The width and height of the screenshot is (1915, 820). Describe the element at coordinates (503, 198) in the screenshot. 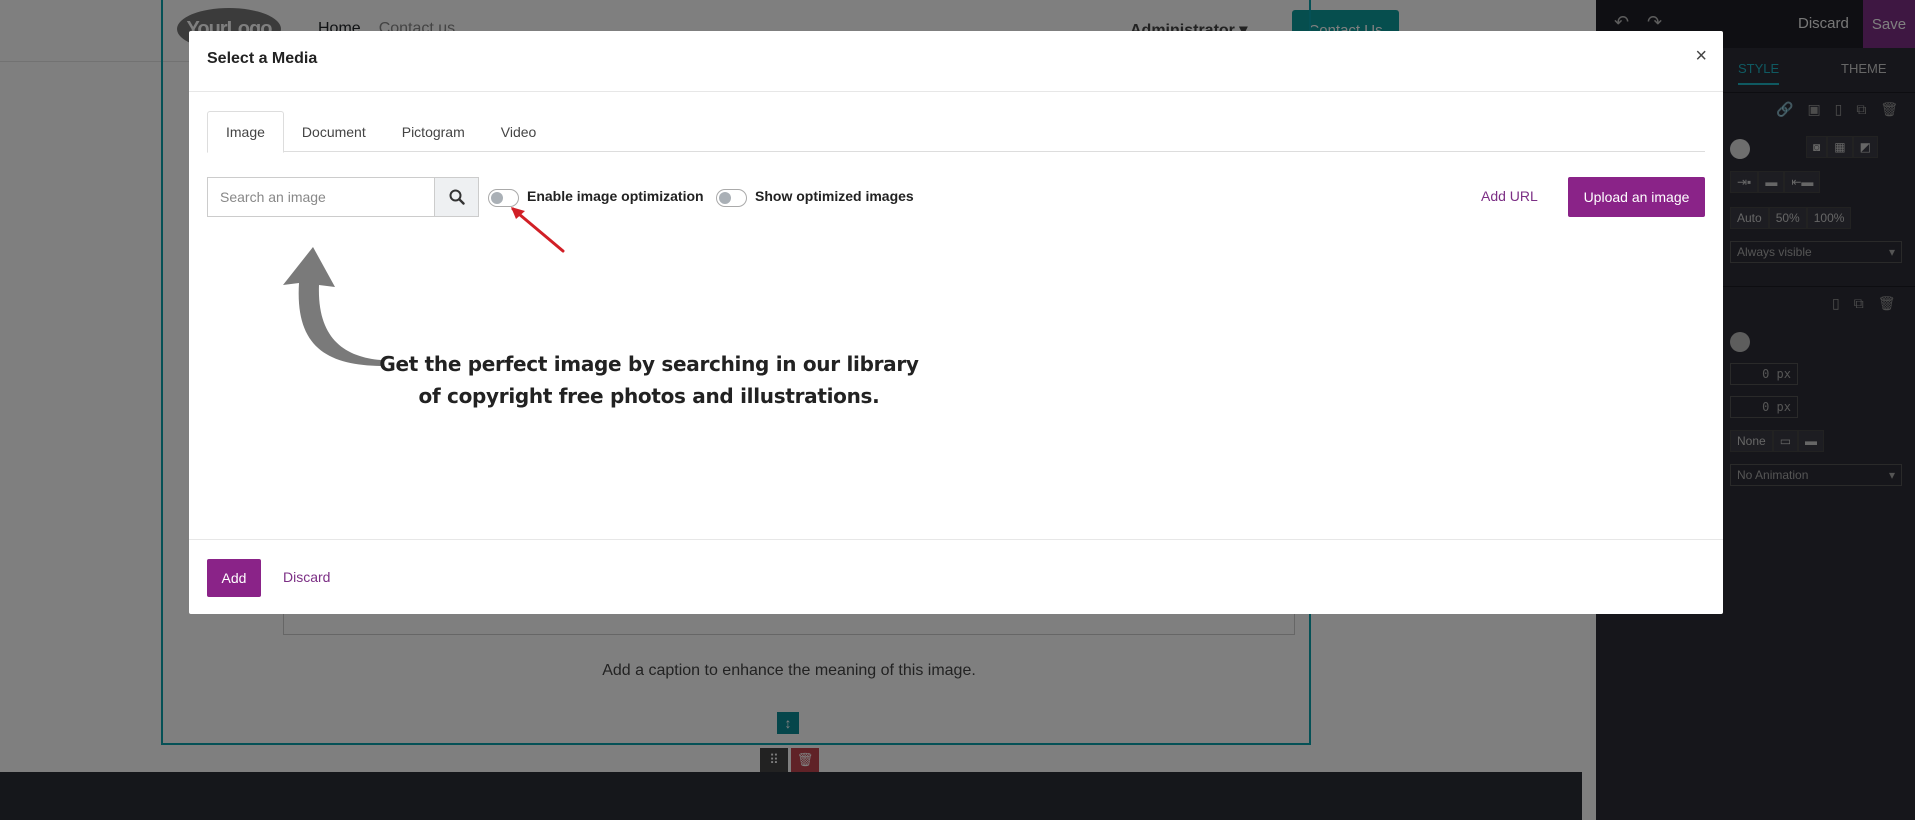

I see `enable-optimization-toggle` at that location.